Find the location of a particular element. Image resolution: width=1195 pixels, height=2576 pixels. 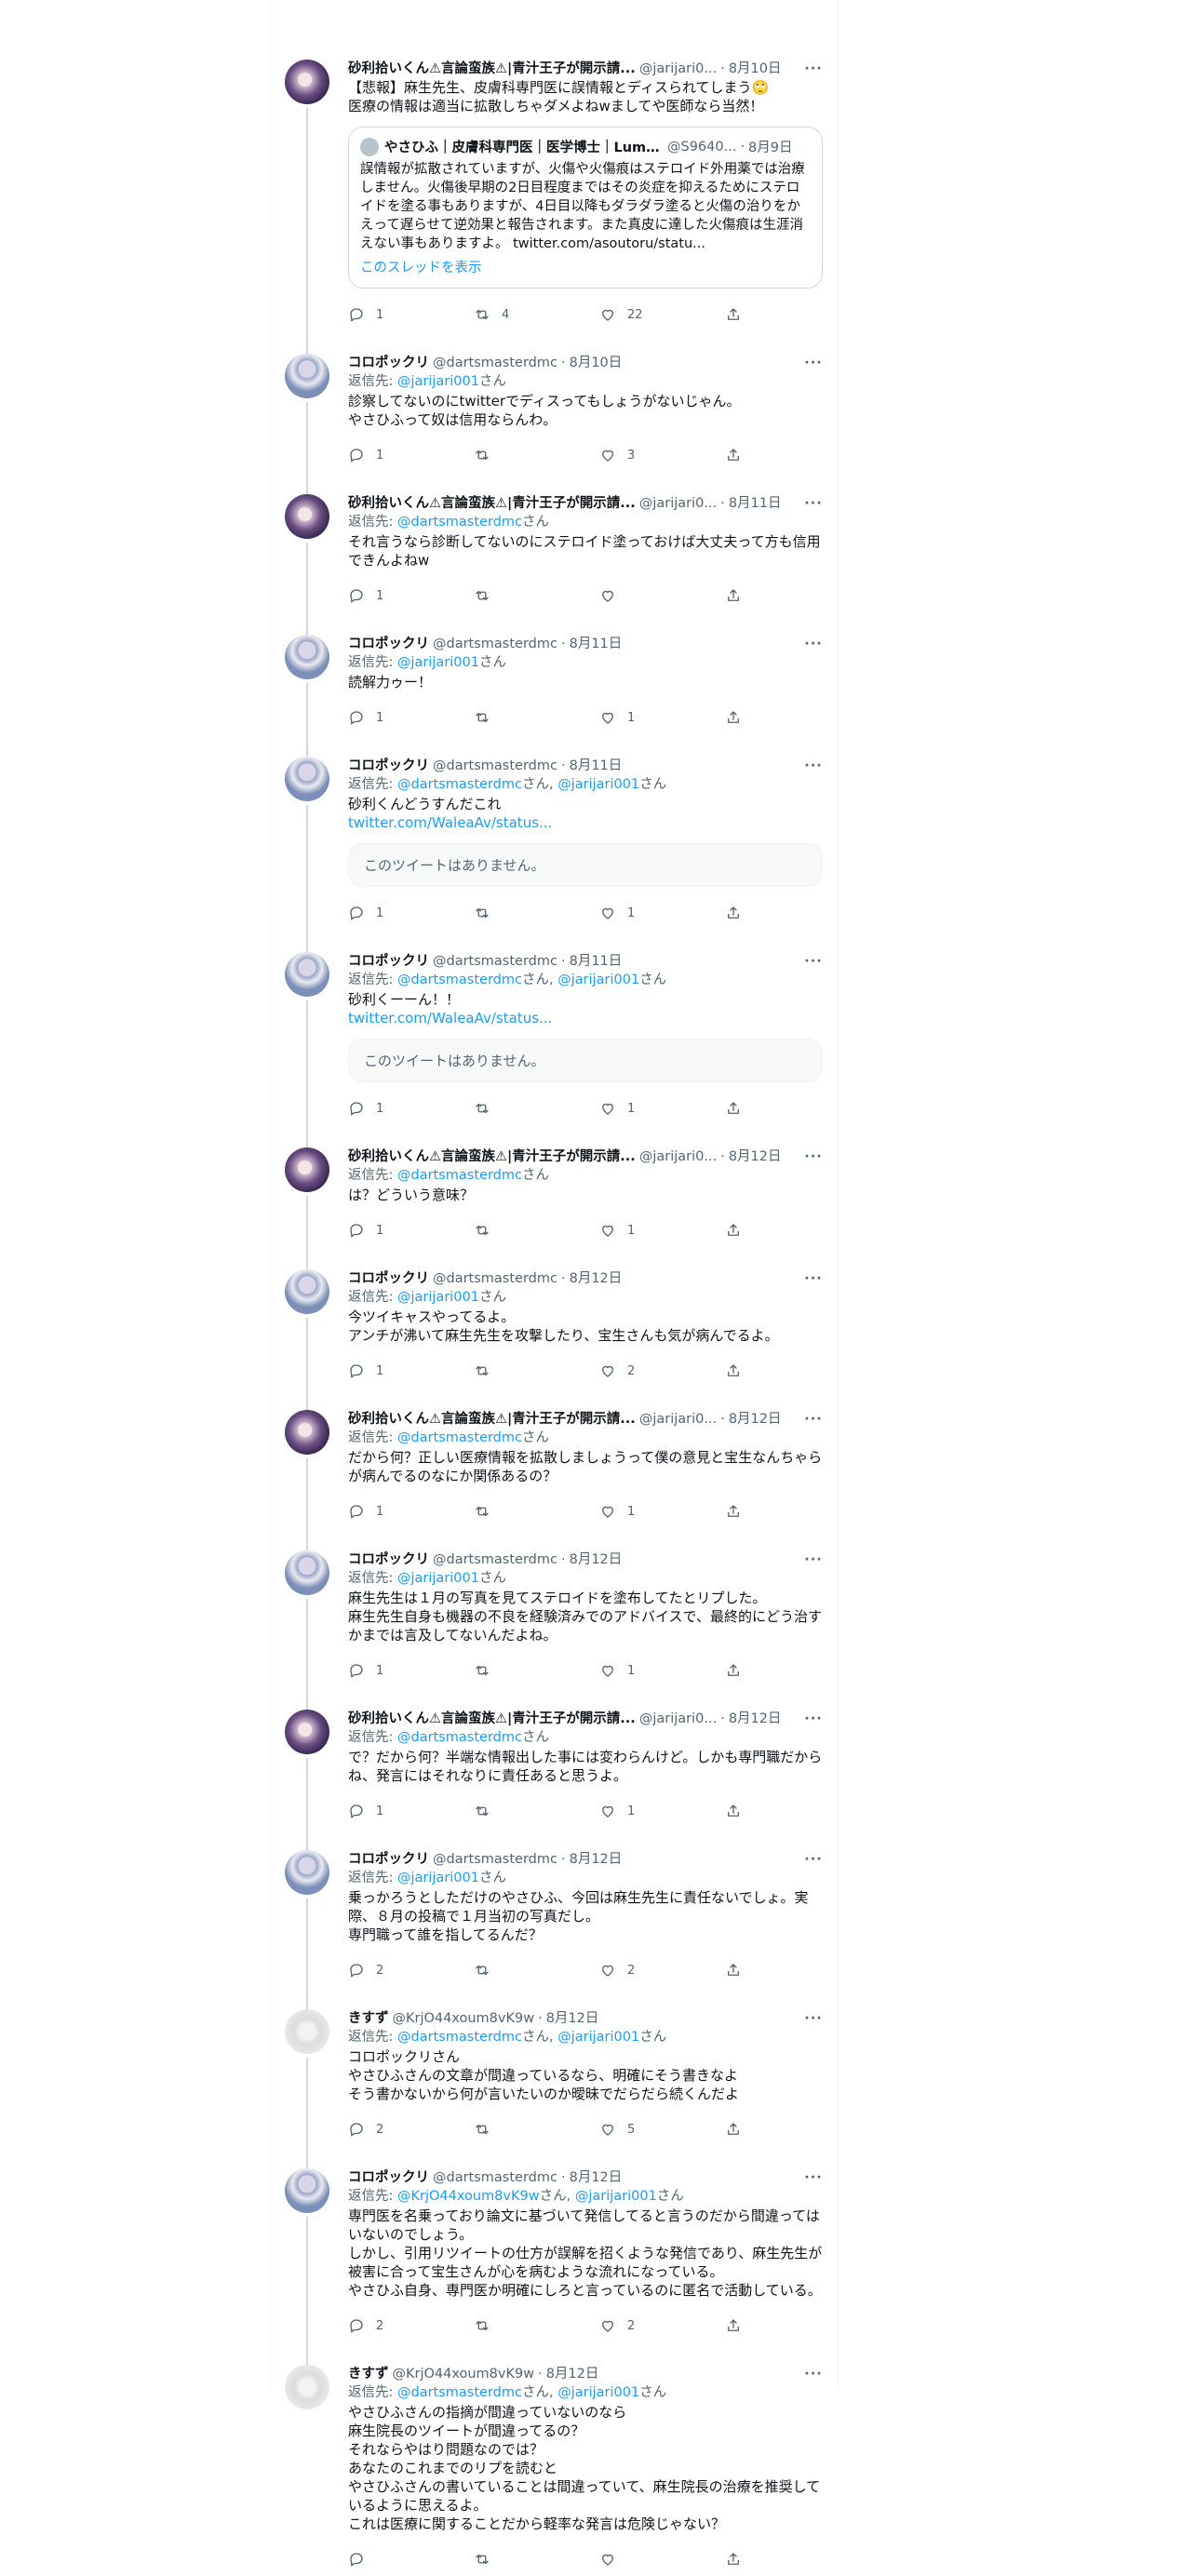

tweet-date: 8月10日 is located at coordinates (755, 69).